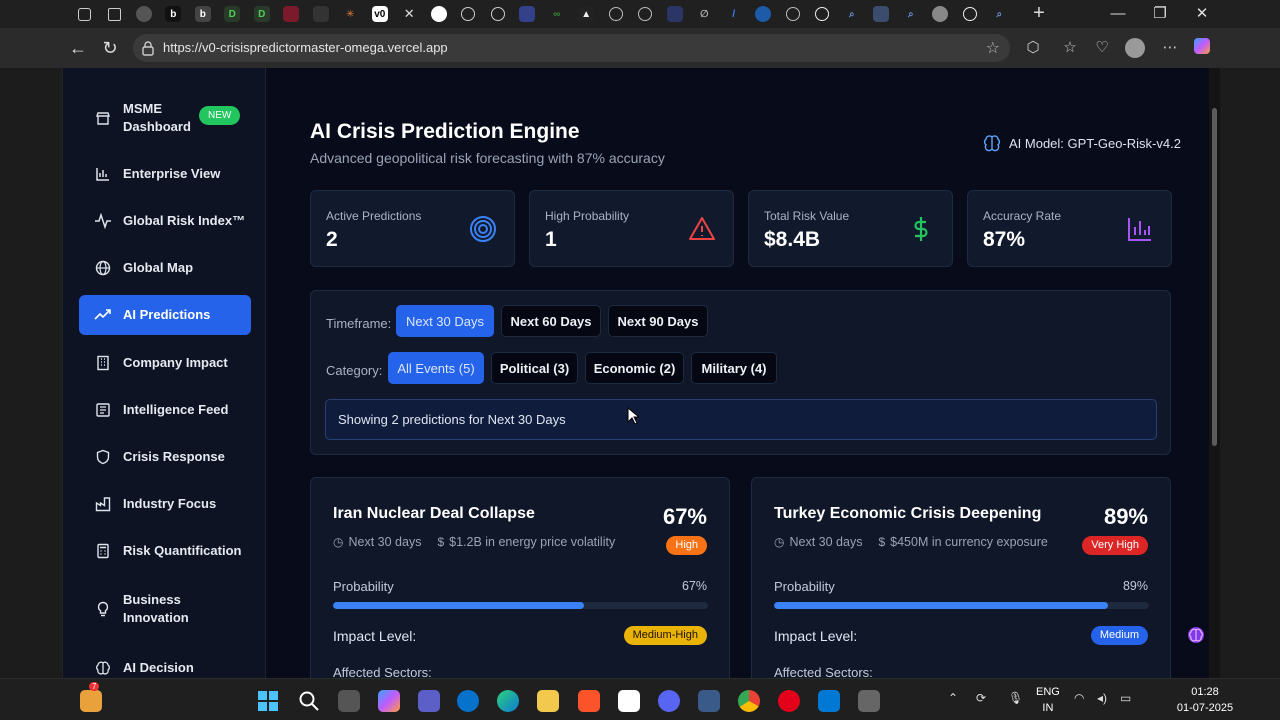 The image size is (1280, 720). I want to click on tab-favicon-icon: /, so click(734, 14).